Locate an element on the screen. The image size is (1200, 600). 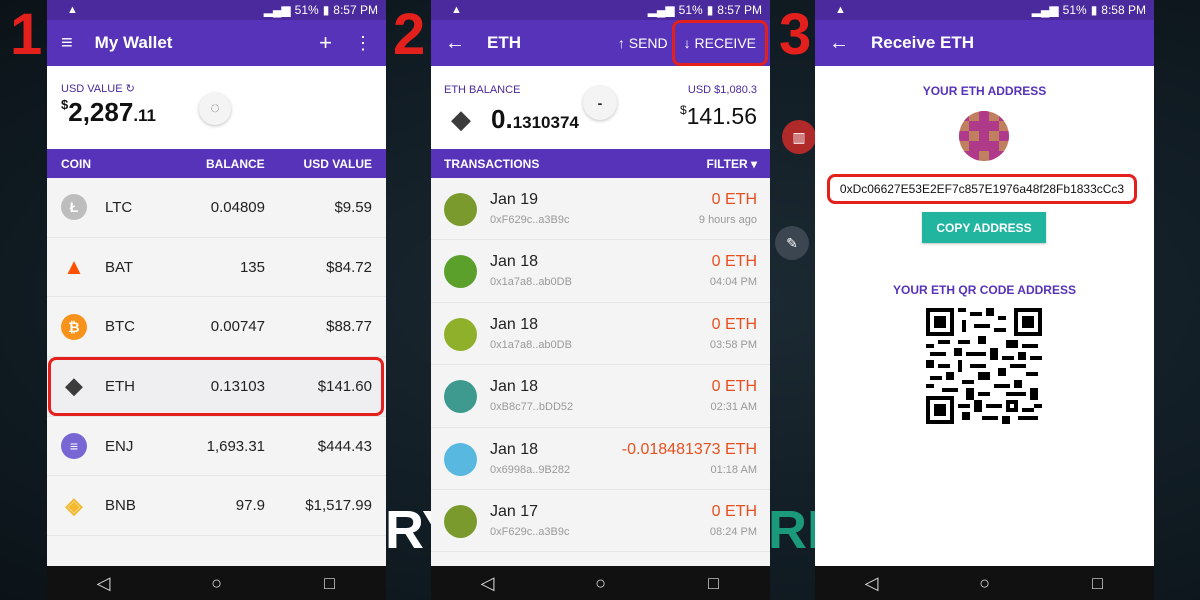
transaction-row: Jan 19 0xF629c..a3B9c 0 ETH 9 hours ago is located at coordinates (600, 209).